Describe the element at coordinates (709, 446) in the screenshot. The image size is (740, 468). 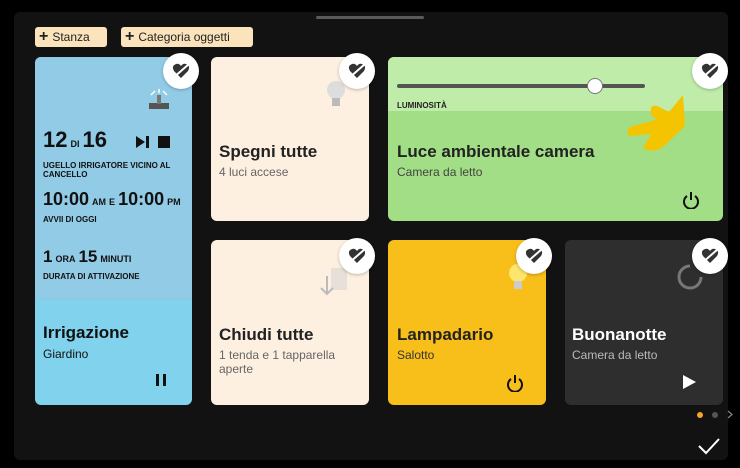
I see `confirm-check-icon` at that location.